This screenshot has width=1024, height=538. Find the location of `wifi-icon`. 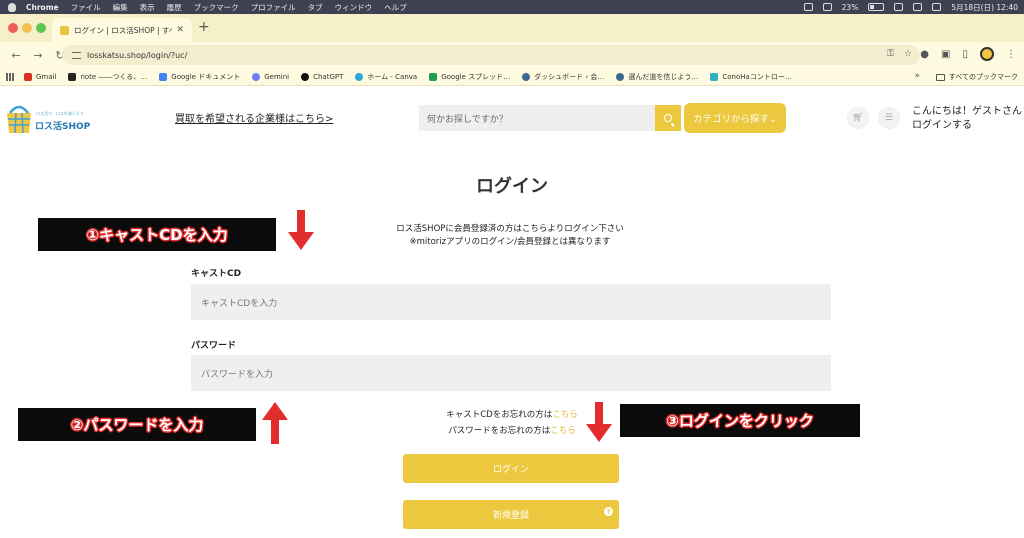

wifi-icon is located at coordinates (899, 7).